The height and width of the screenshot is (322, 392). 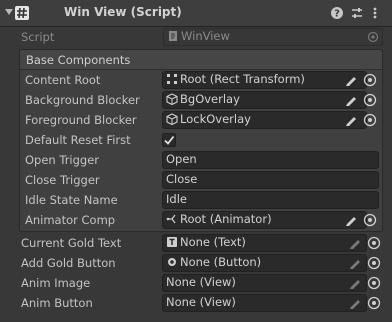 I want to click on field-label: Idle State Name, so click(x=71, y=200).